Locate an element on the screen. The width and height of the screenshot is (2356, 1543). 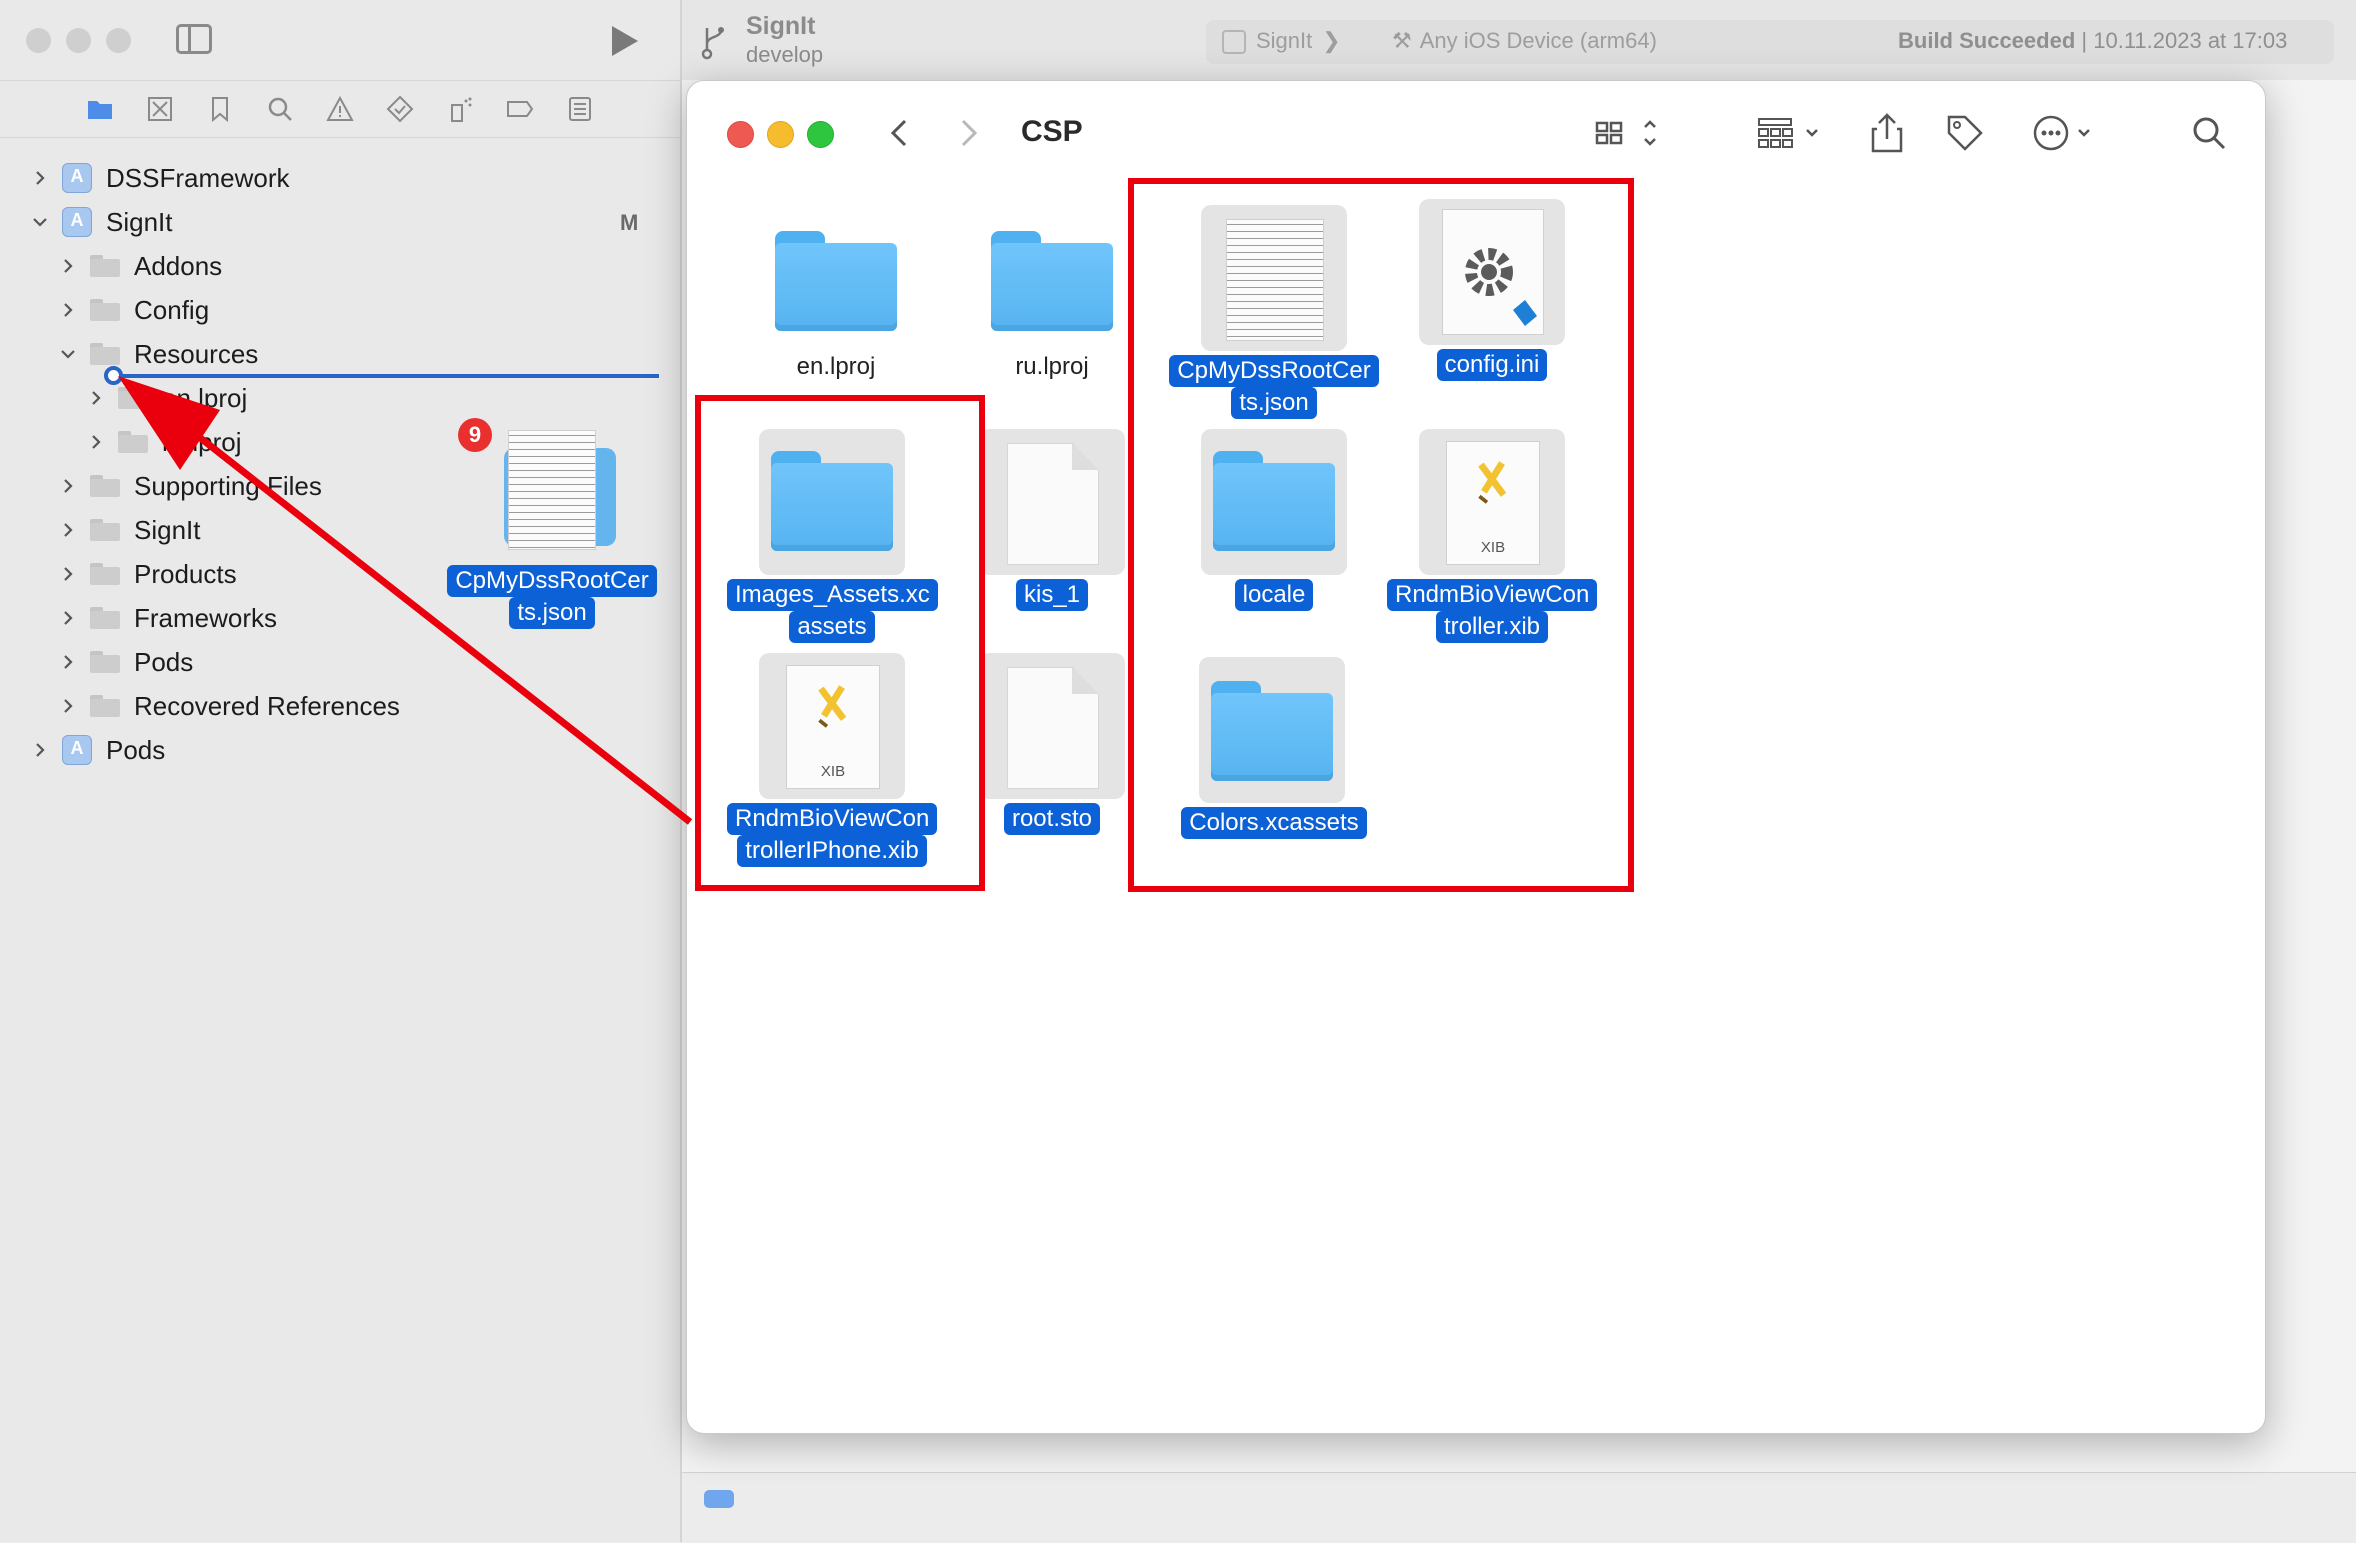
hammer-icon: ⚒ is located at coordinates (1402, 40).